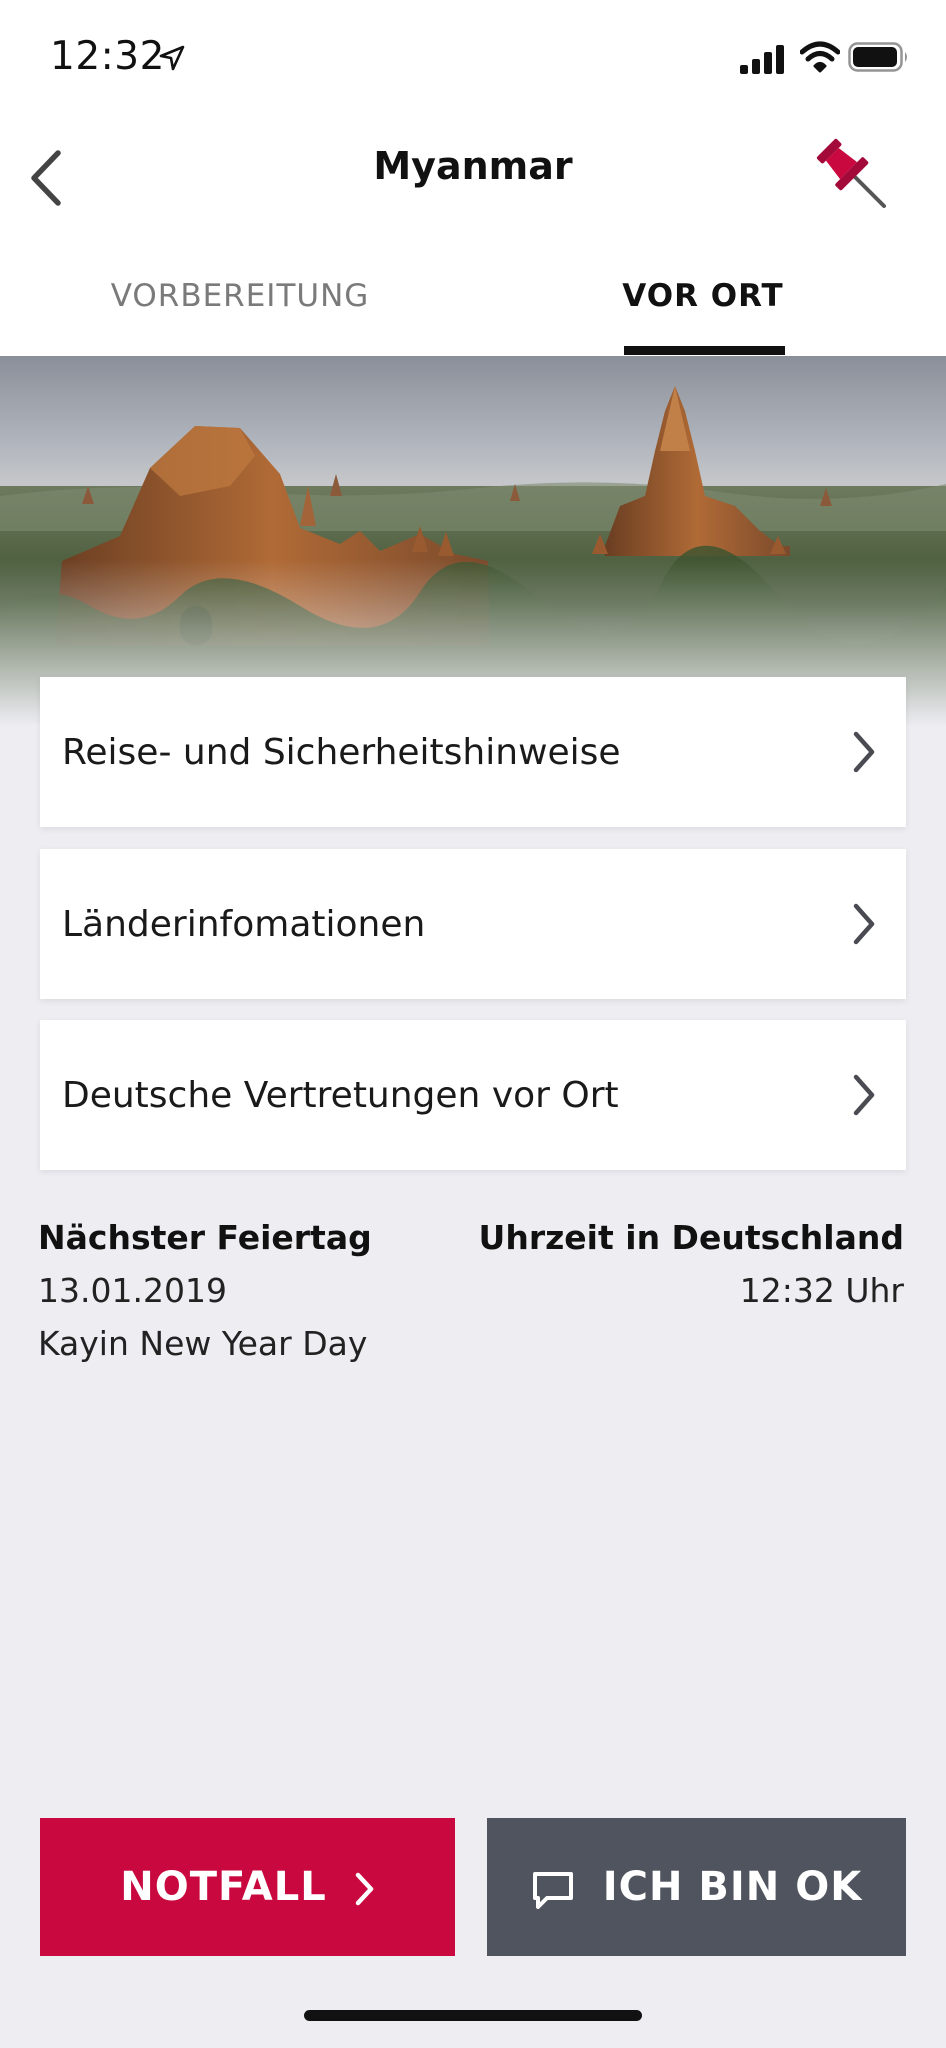 This screenshot has width=946, height=2048. I want to click on status-time: 12:32, so click(107, 56).